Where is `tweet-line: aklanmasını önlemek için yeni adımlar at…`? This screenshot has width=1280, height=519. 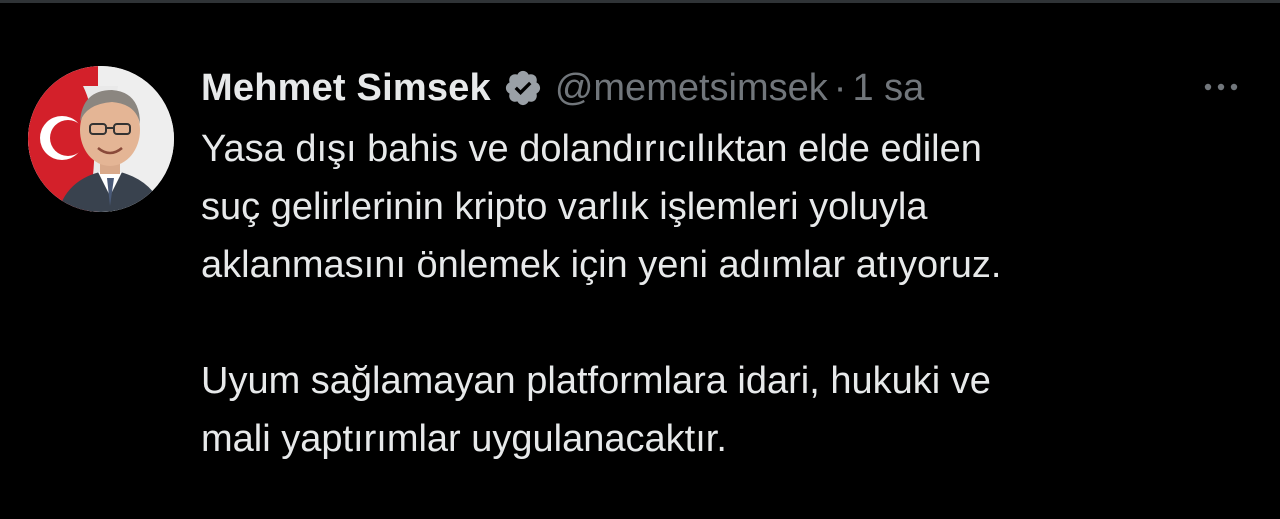
tweet-line: aklanmasını önlemek için yeni adımlar at… is located at coordinates (601, 265).